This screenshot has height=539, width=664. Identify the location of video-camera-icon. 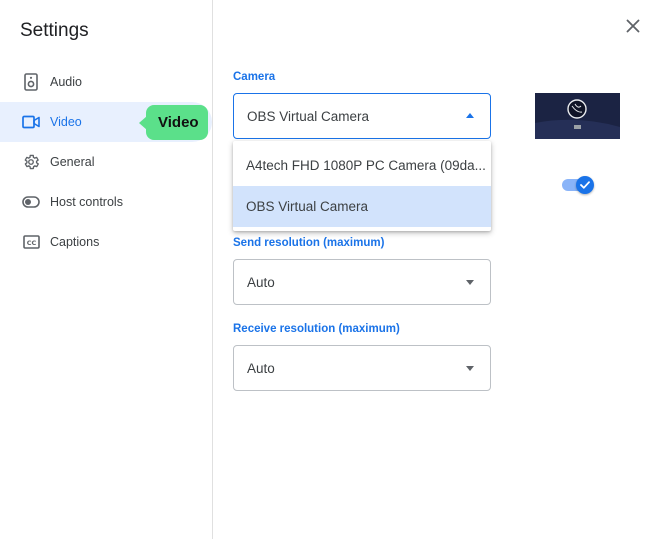
(31, 122).